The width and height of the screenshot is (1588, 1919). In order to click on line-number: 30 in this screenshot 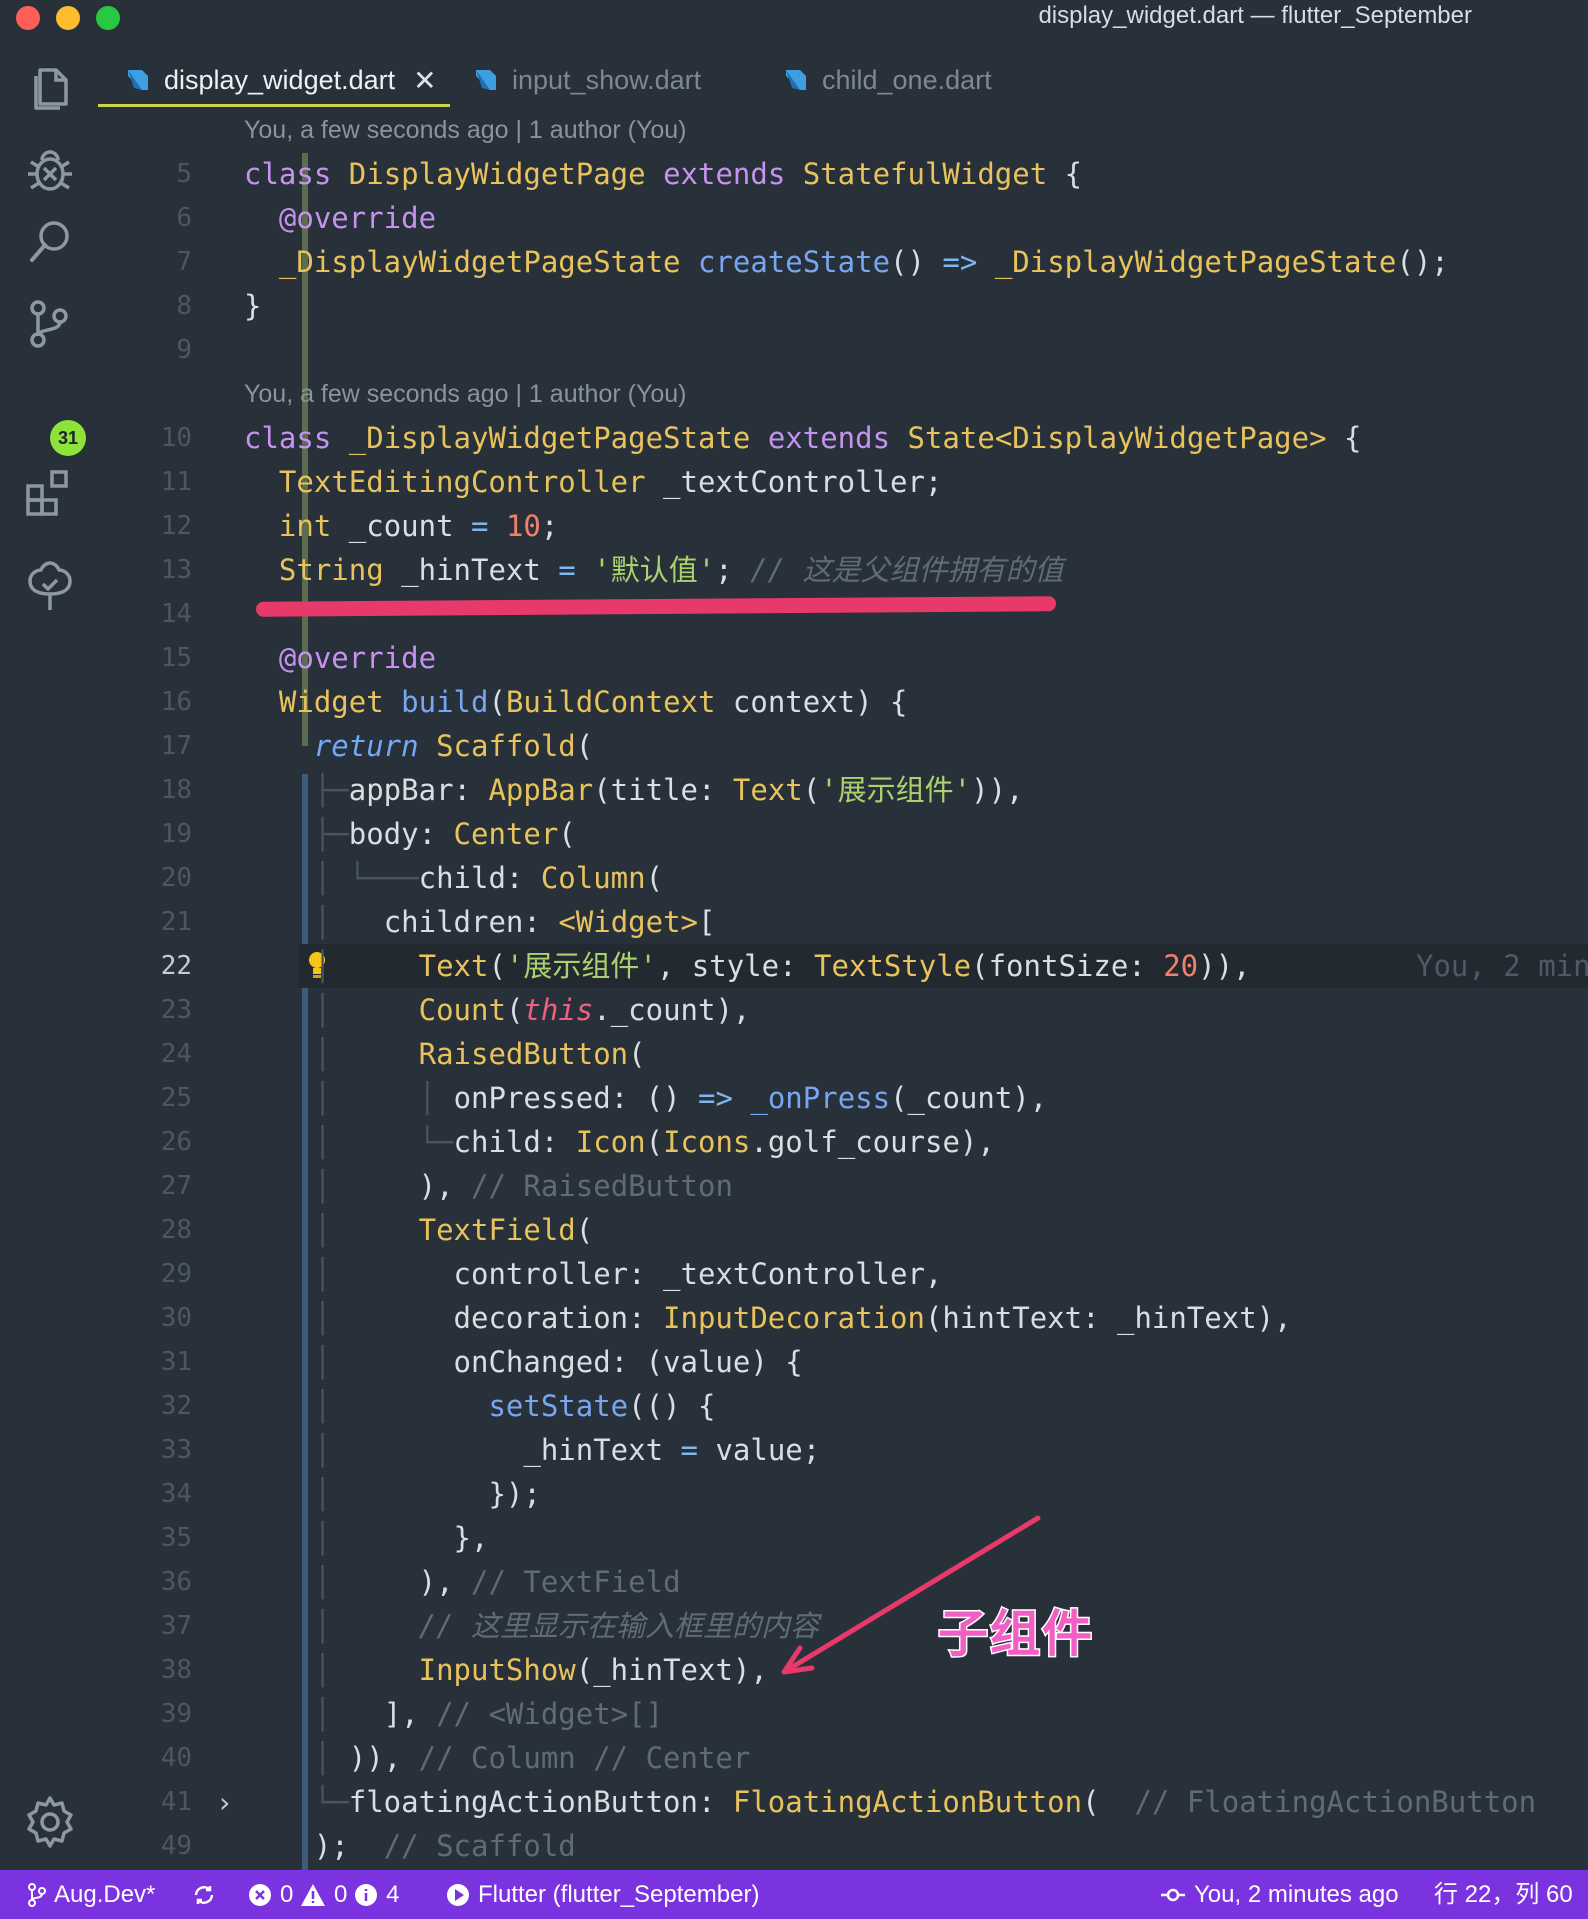, I will do `click(176, 1318)`.